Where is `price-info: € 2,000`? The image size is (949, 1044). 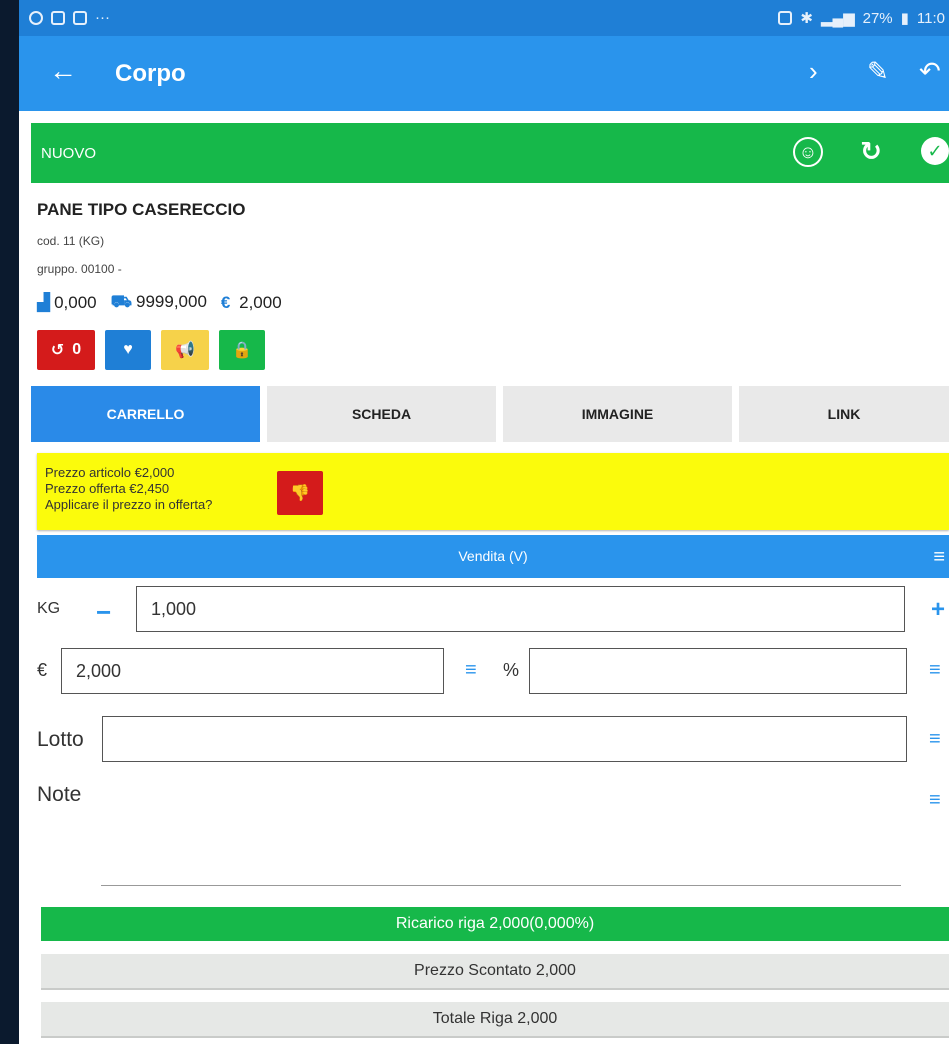
price-info: € 2,000 is located at coordinates (251, 302).